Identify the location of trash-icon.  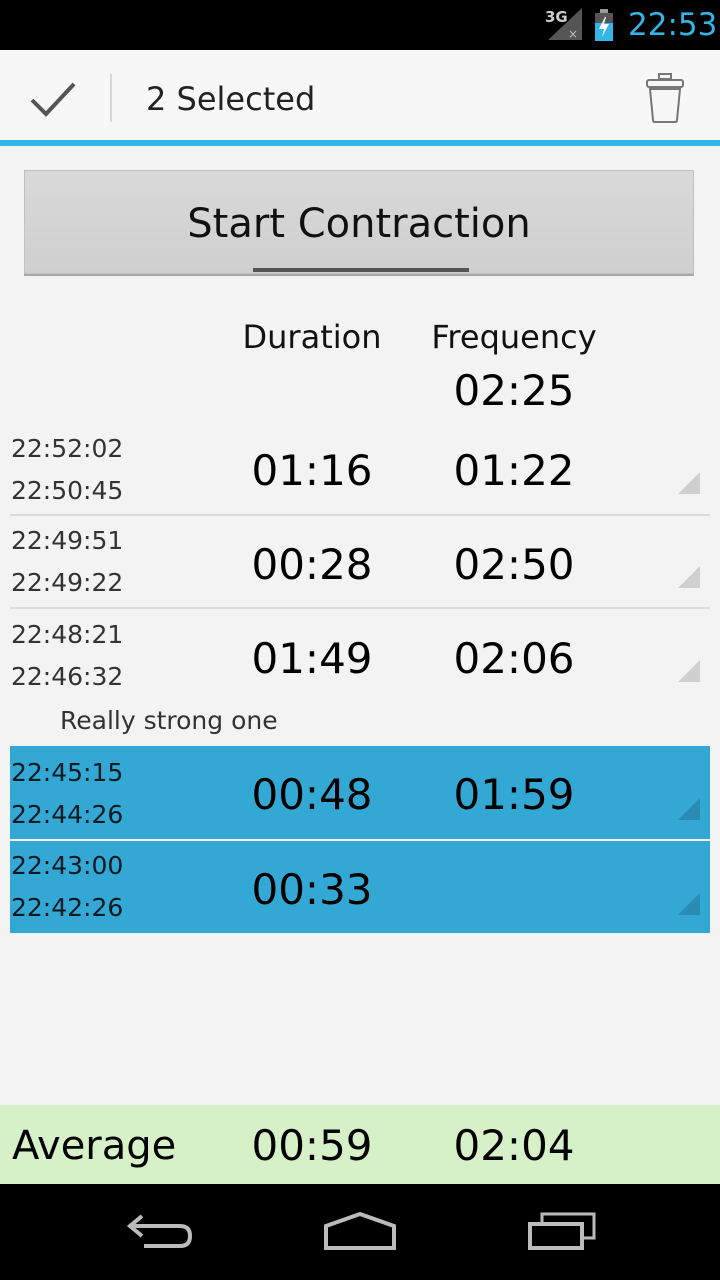
(665, 98).